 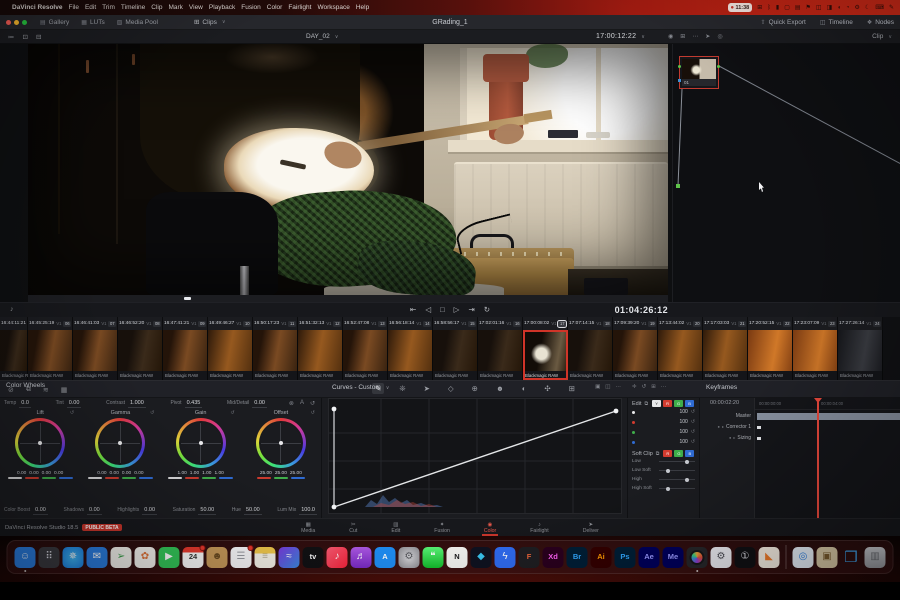 What do you see at coordinates (718, 66) in the screenshot?
I see `node-output-rgb` at bounding box center [718, 66].